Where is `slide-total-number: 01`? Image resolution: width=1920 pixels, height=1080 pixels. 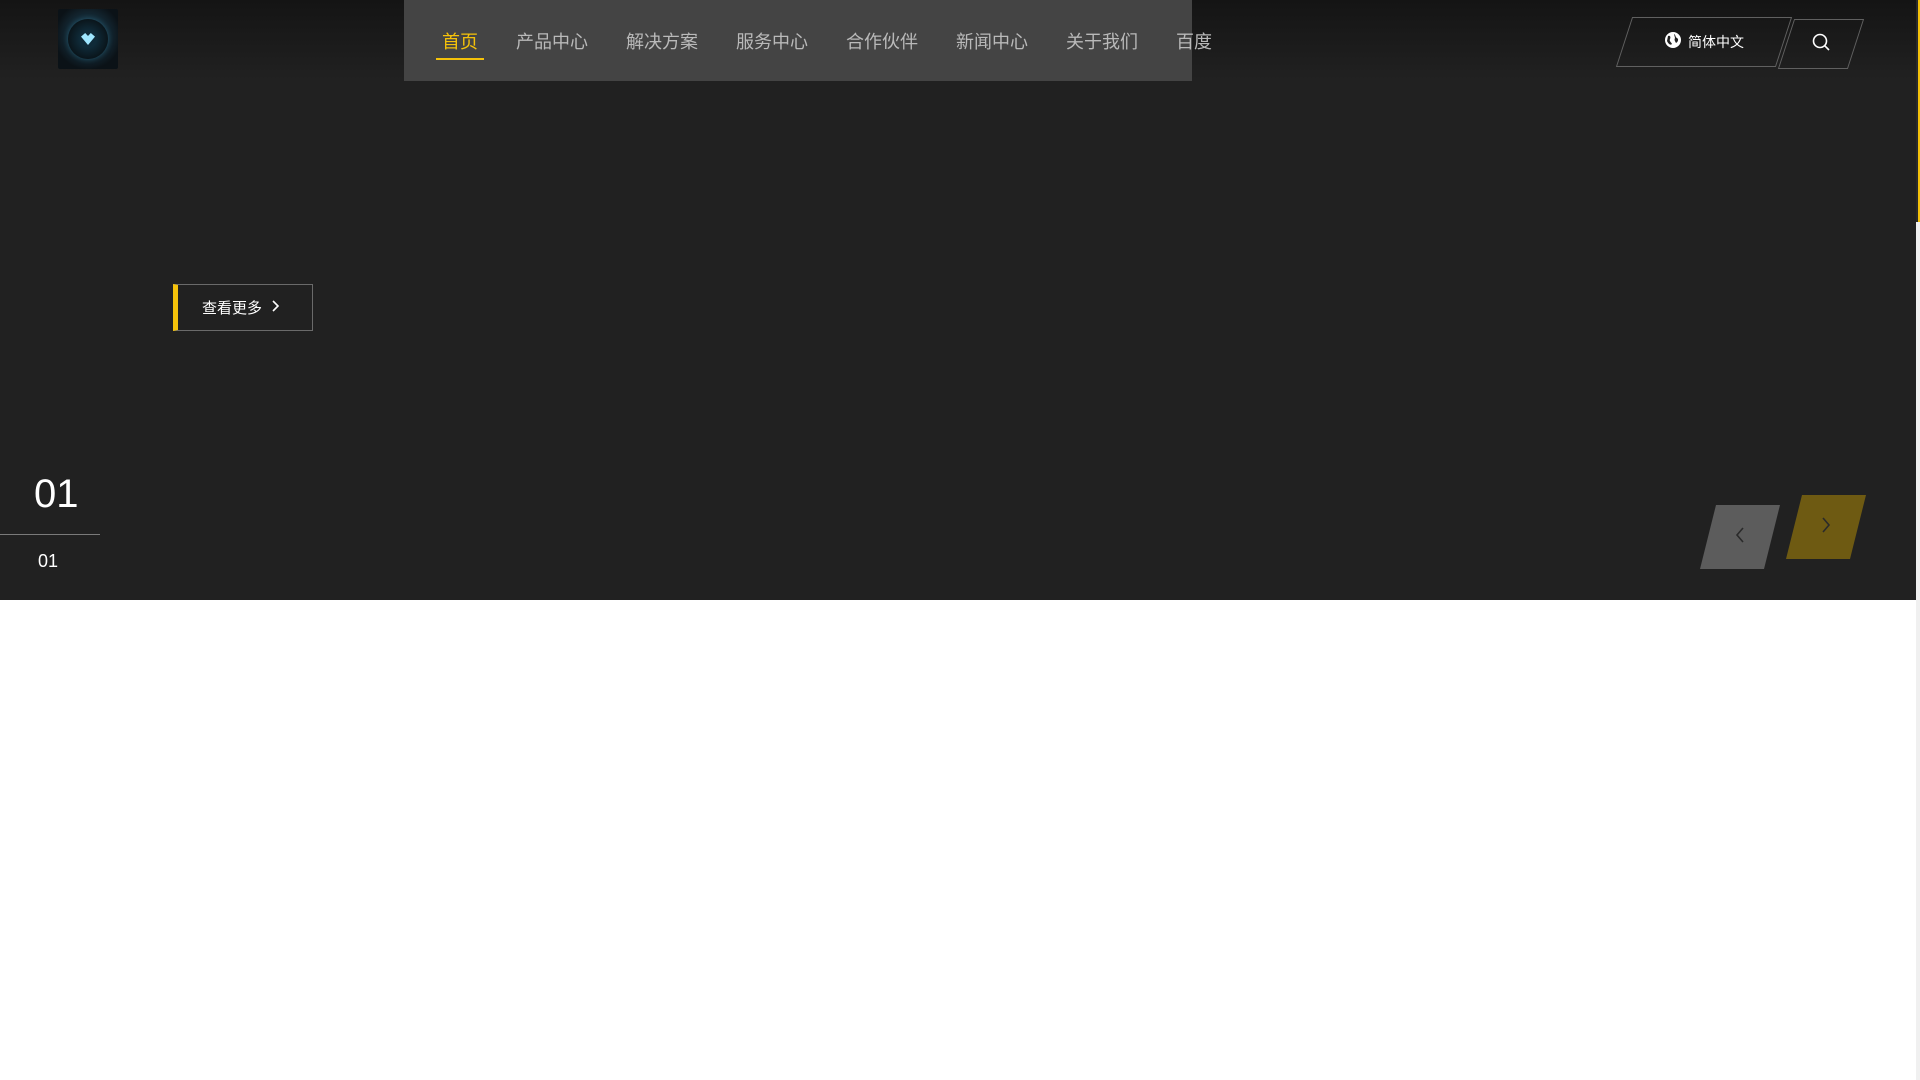
slide-total-number: 01 is located at coordinates (48, 561).